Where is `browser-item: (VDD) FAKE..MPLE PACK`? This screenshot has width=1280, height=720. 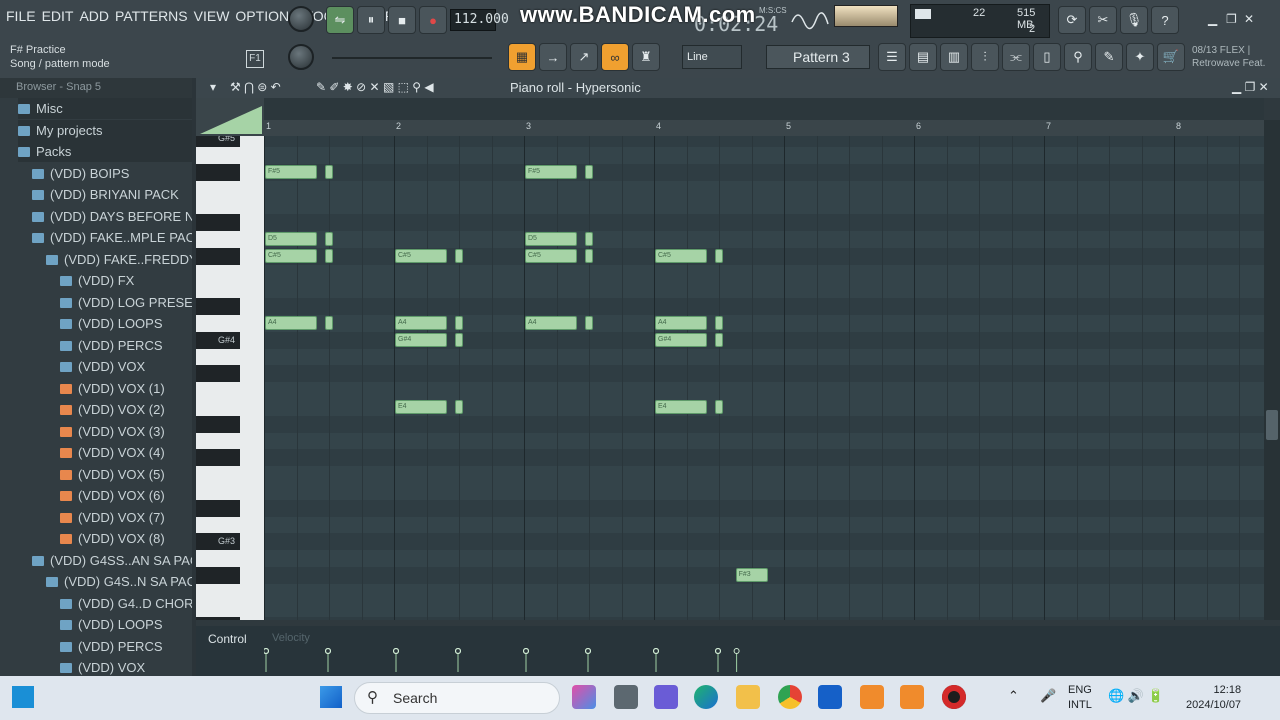
browser-item: (VDD) FAKE..MPLE PACK is located at coordinates (112, 237).